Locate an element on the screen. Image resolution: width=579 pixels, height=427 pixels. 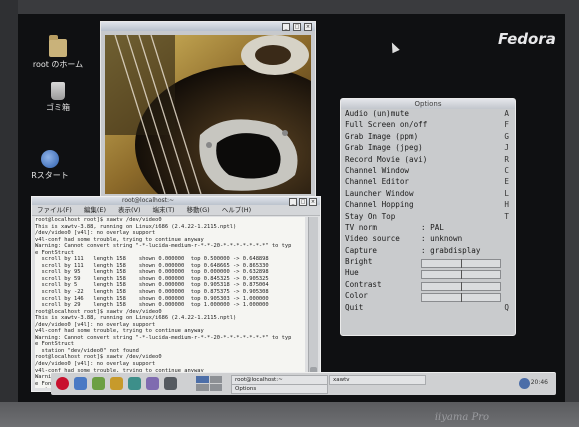
guitar-video-image is located at coordinates (208, 114).